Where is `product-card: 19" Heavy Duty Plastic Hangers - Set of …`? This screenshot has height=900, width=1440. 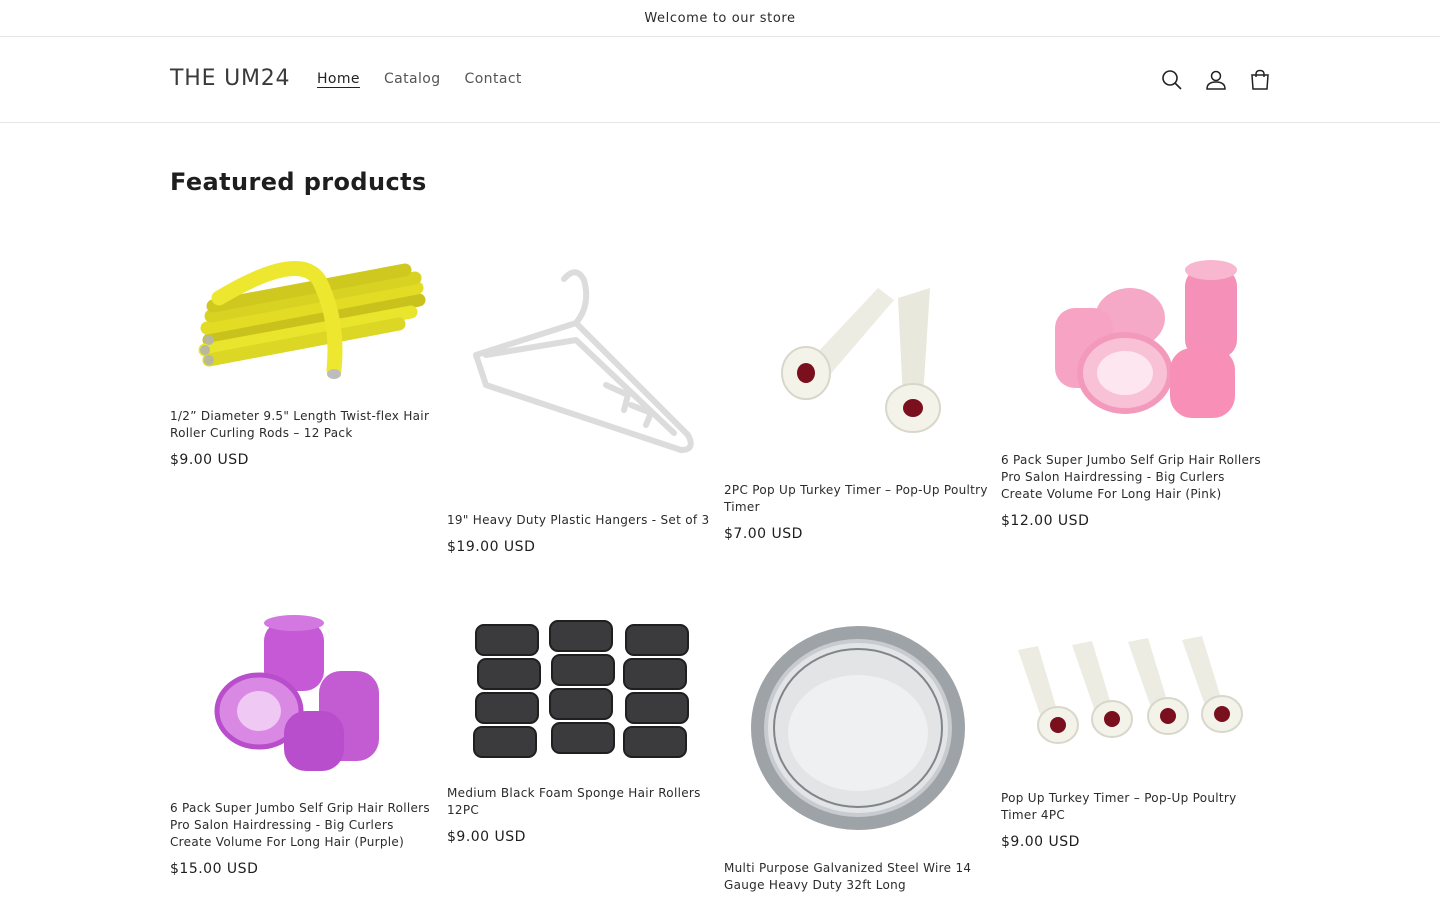 product-card: 19" Heavy Duty Plastic Hangers - Set of … is located at coordinates (581, 392).